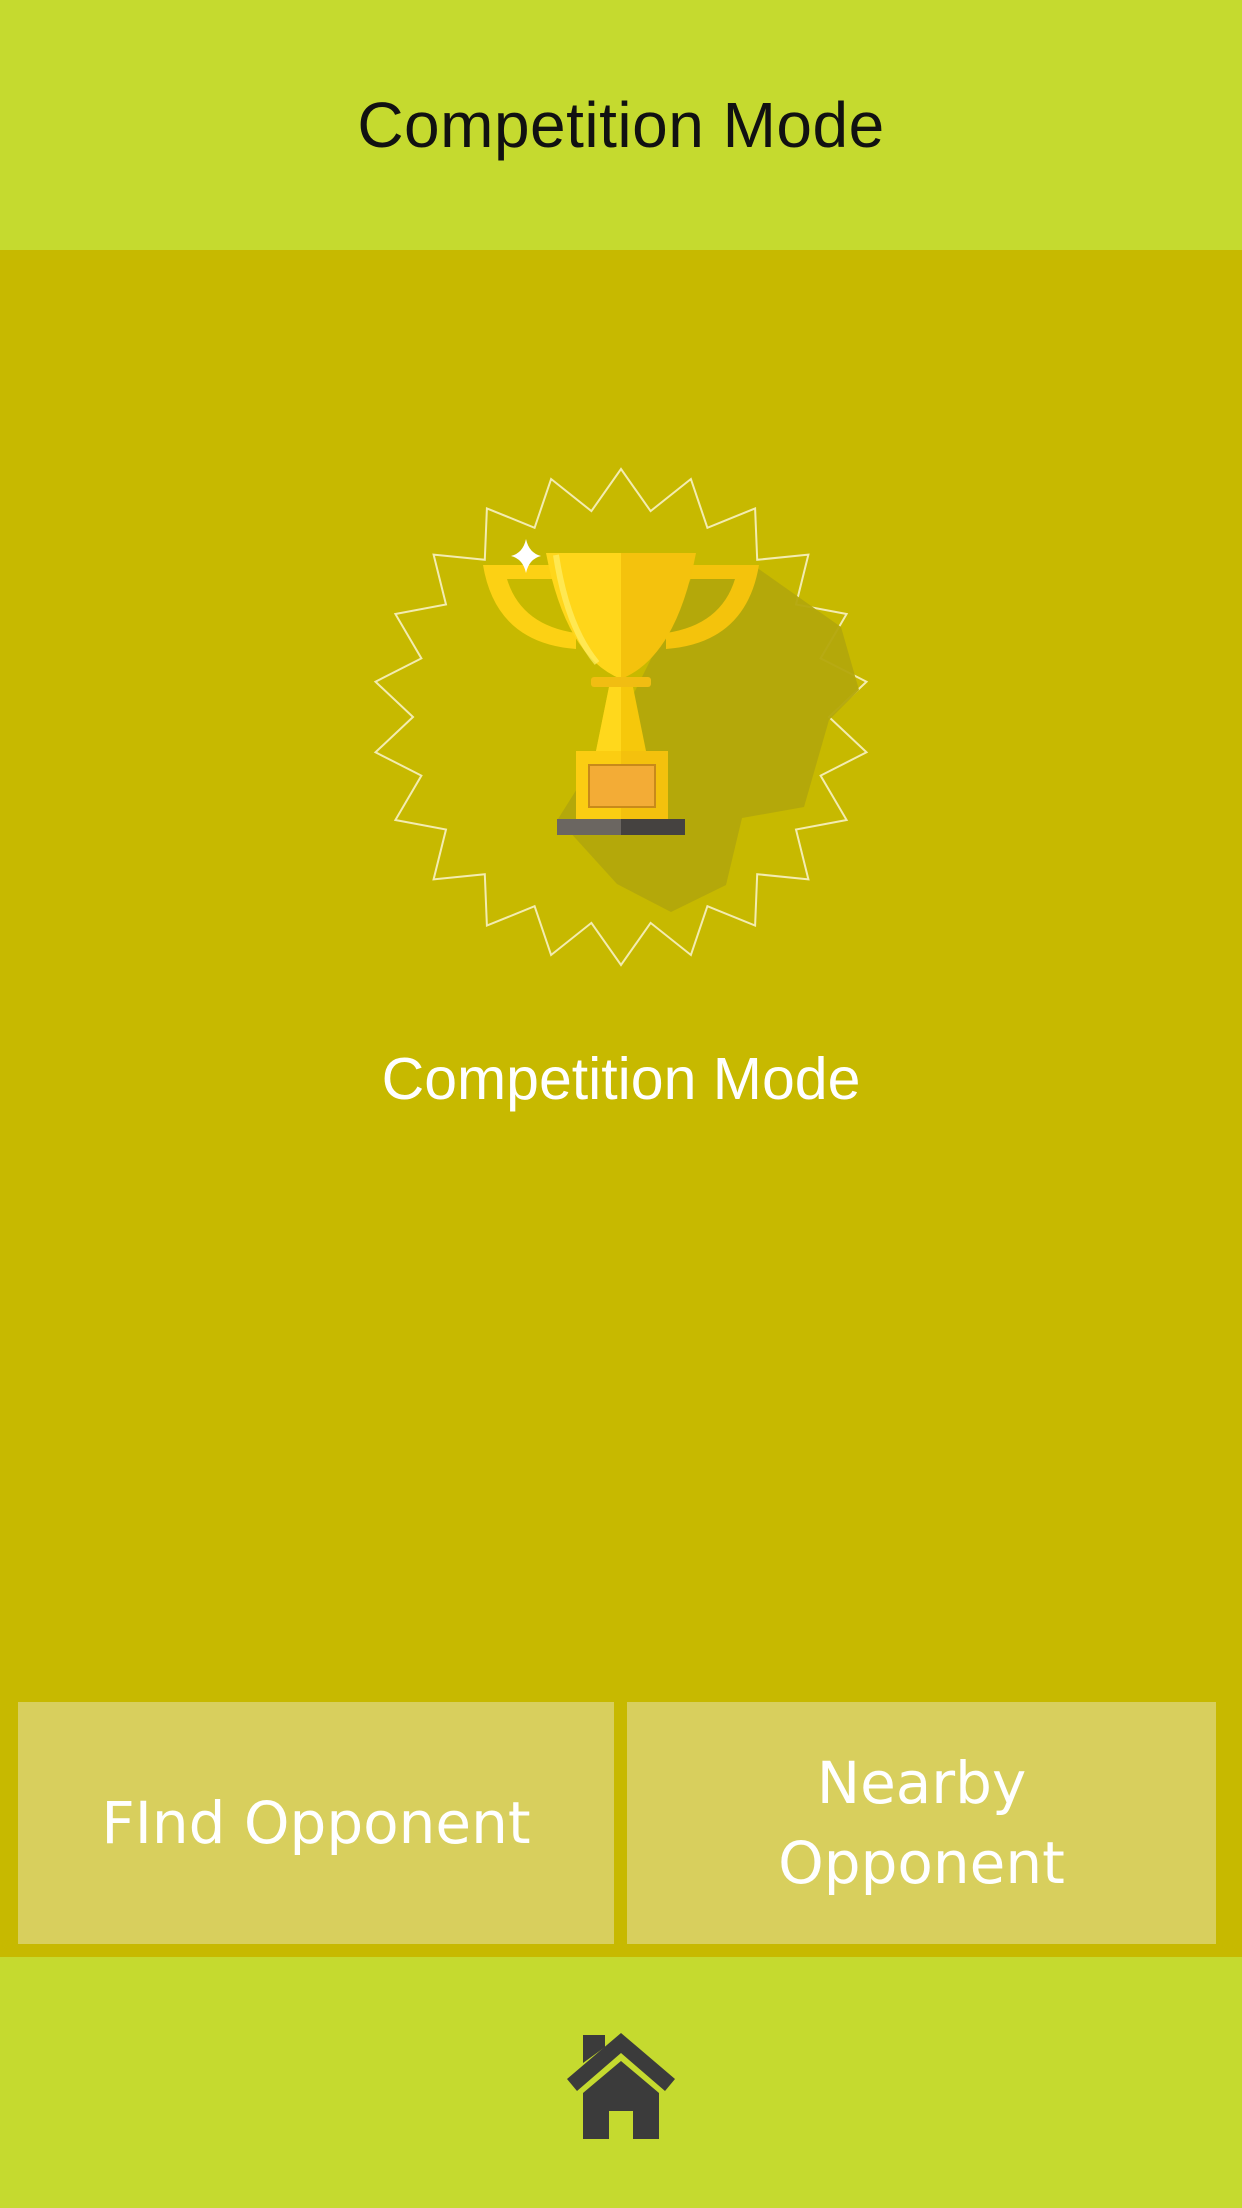 The height and width of the screenshot is (2208, 1242). I want to click on top-bar: Competition Mode, so click(621, 125).